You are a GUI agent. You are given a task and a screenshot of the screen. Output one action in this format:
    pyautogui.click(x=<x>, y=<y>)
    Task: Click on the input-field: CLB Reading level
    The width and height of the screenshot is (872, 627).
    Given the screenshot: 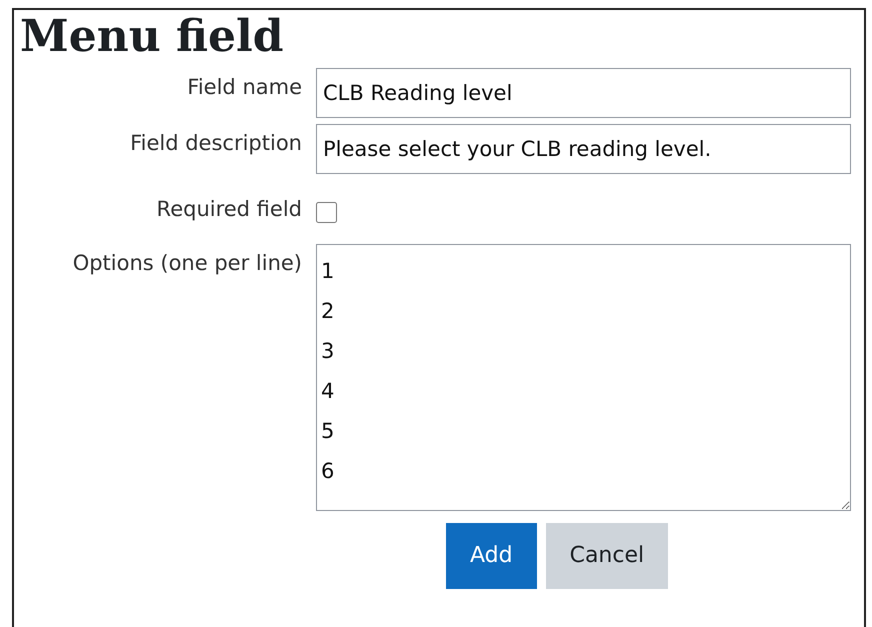 What is the action you would take?
    pyautogui.click(x=583, y=93)
    